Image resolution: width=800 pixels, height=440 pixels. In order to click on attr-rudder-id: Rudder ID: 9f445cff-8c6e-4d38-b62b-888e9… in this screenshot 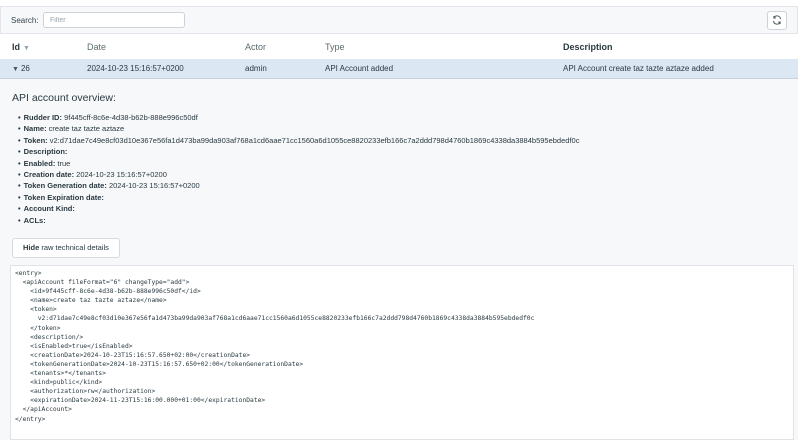, I will do `click(298, 117)`.